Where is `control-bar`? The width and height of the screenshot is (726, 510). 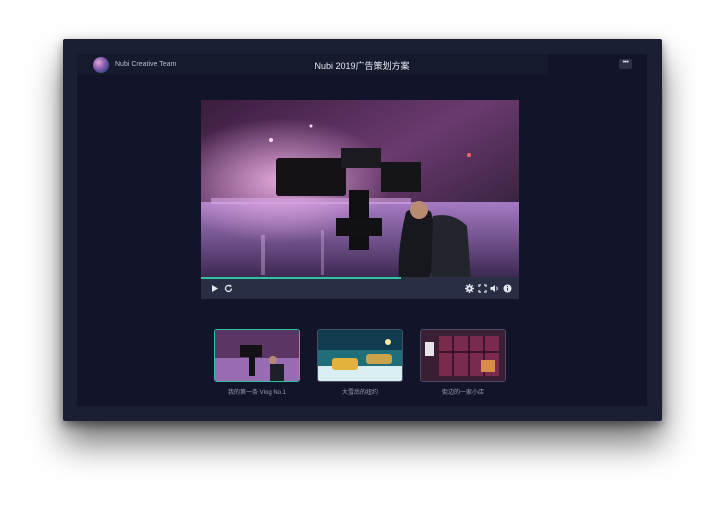 control-bar is located at coordinates (360, 289).